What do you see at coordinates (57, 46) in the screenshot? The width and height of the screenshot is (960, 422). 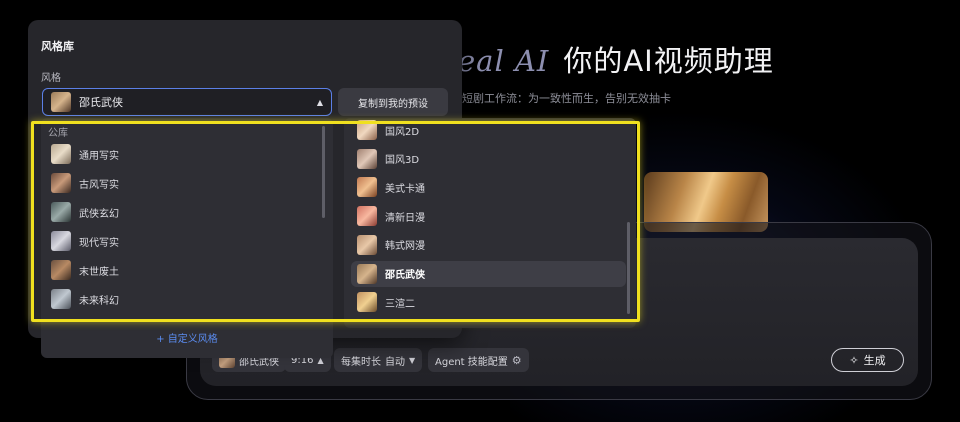 I see `panel-title: 风格库` at bounding box center [57, 46].